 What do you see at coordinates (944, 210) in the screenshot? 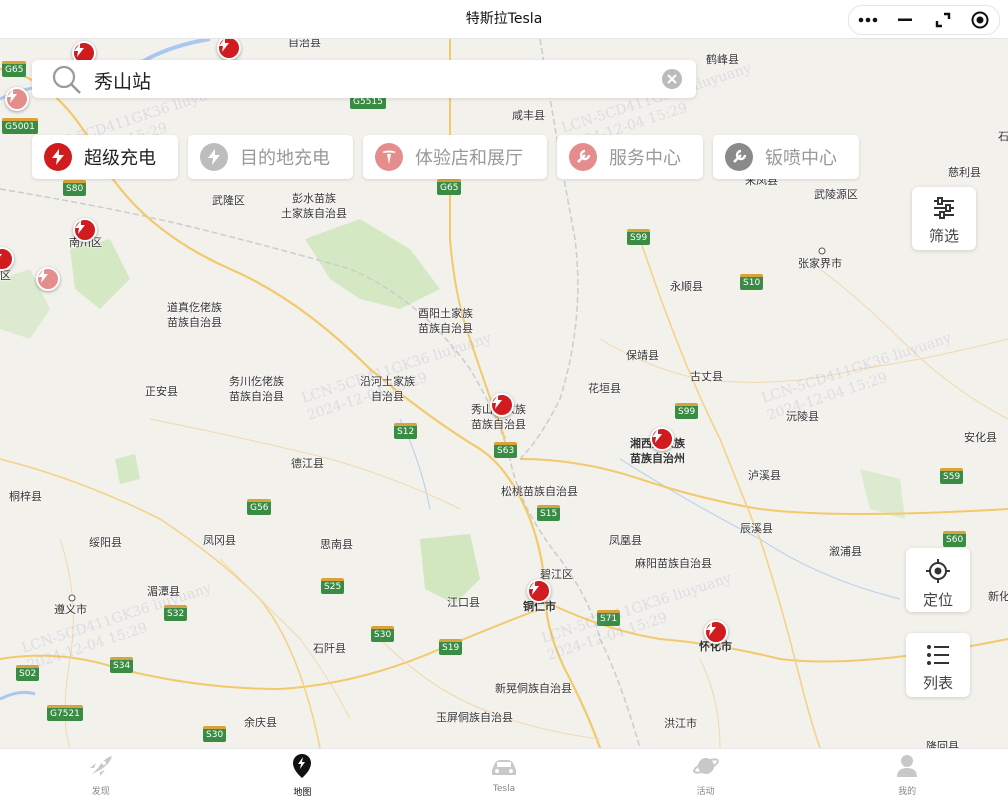
I see `filter-icon` at bounding box center [944, 210].